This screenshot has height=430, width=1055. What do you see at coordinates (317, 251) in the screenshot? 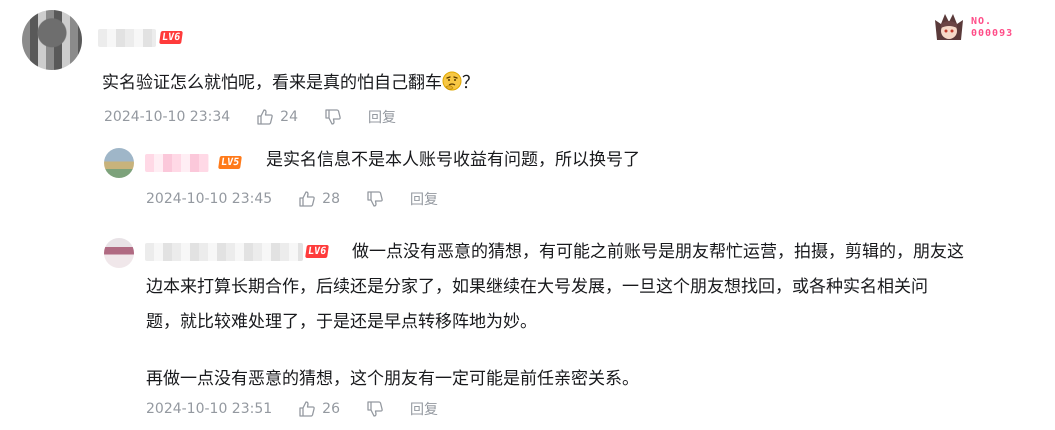
I see `reply-level-badge: LV6` at bounding box center [317, 251].